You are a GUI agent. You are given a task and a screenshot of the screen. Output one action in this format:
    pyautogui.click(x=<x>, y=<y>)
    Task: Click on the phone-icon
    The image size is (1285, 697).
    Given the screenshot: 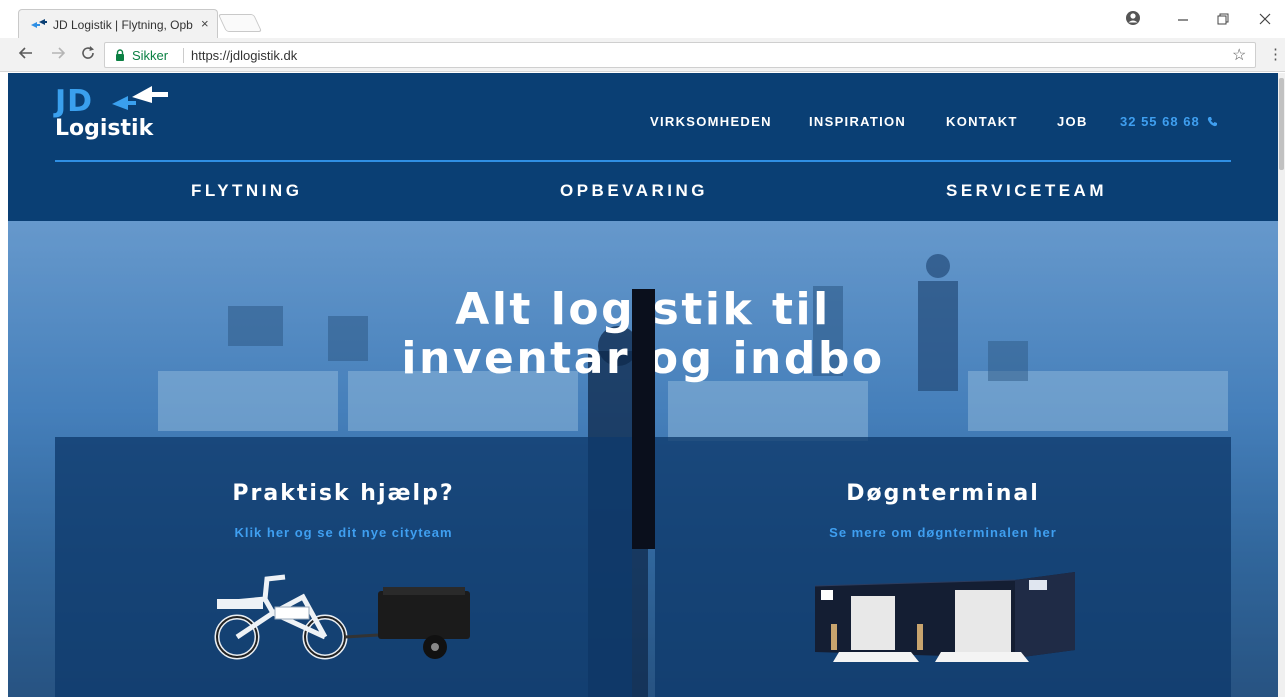 What is the action you would take?
    pyautogui.click(x=1213, y=122)
    